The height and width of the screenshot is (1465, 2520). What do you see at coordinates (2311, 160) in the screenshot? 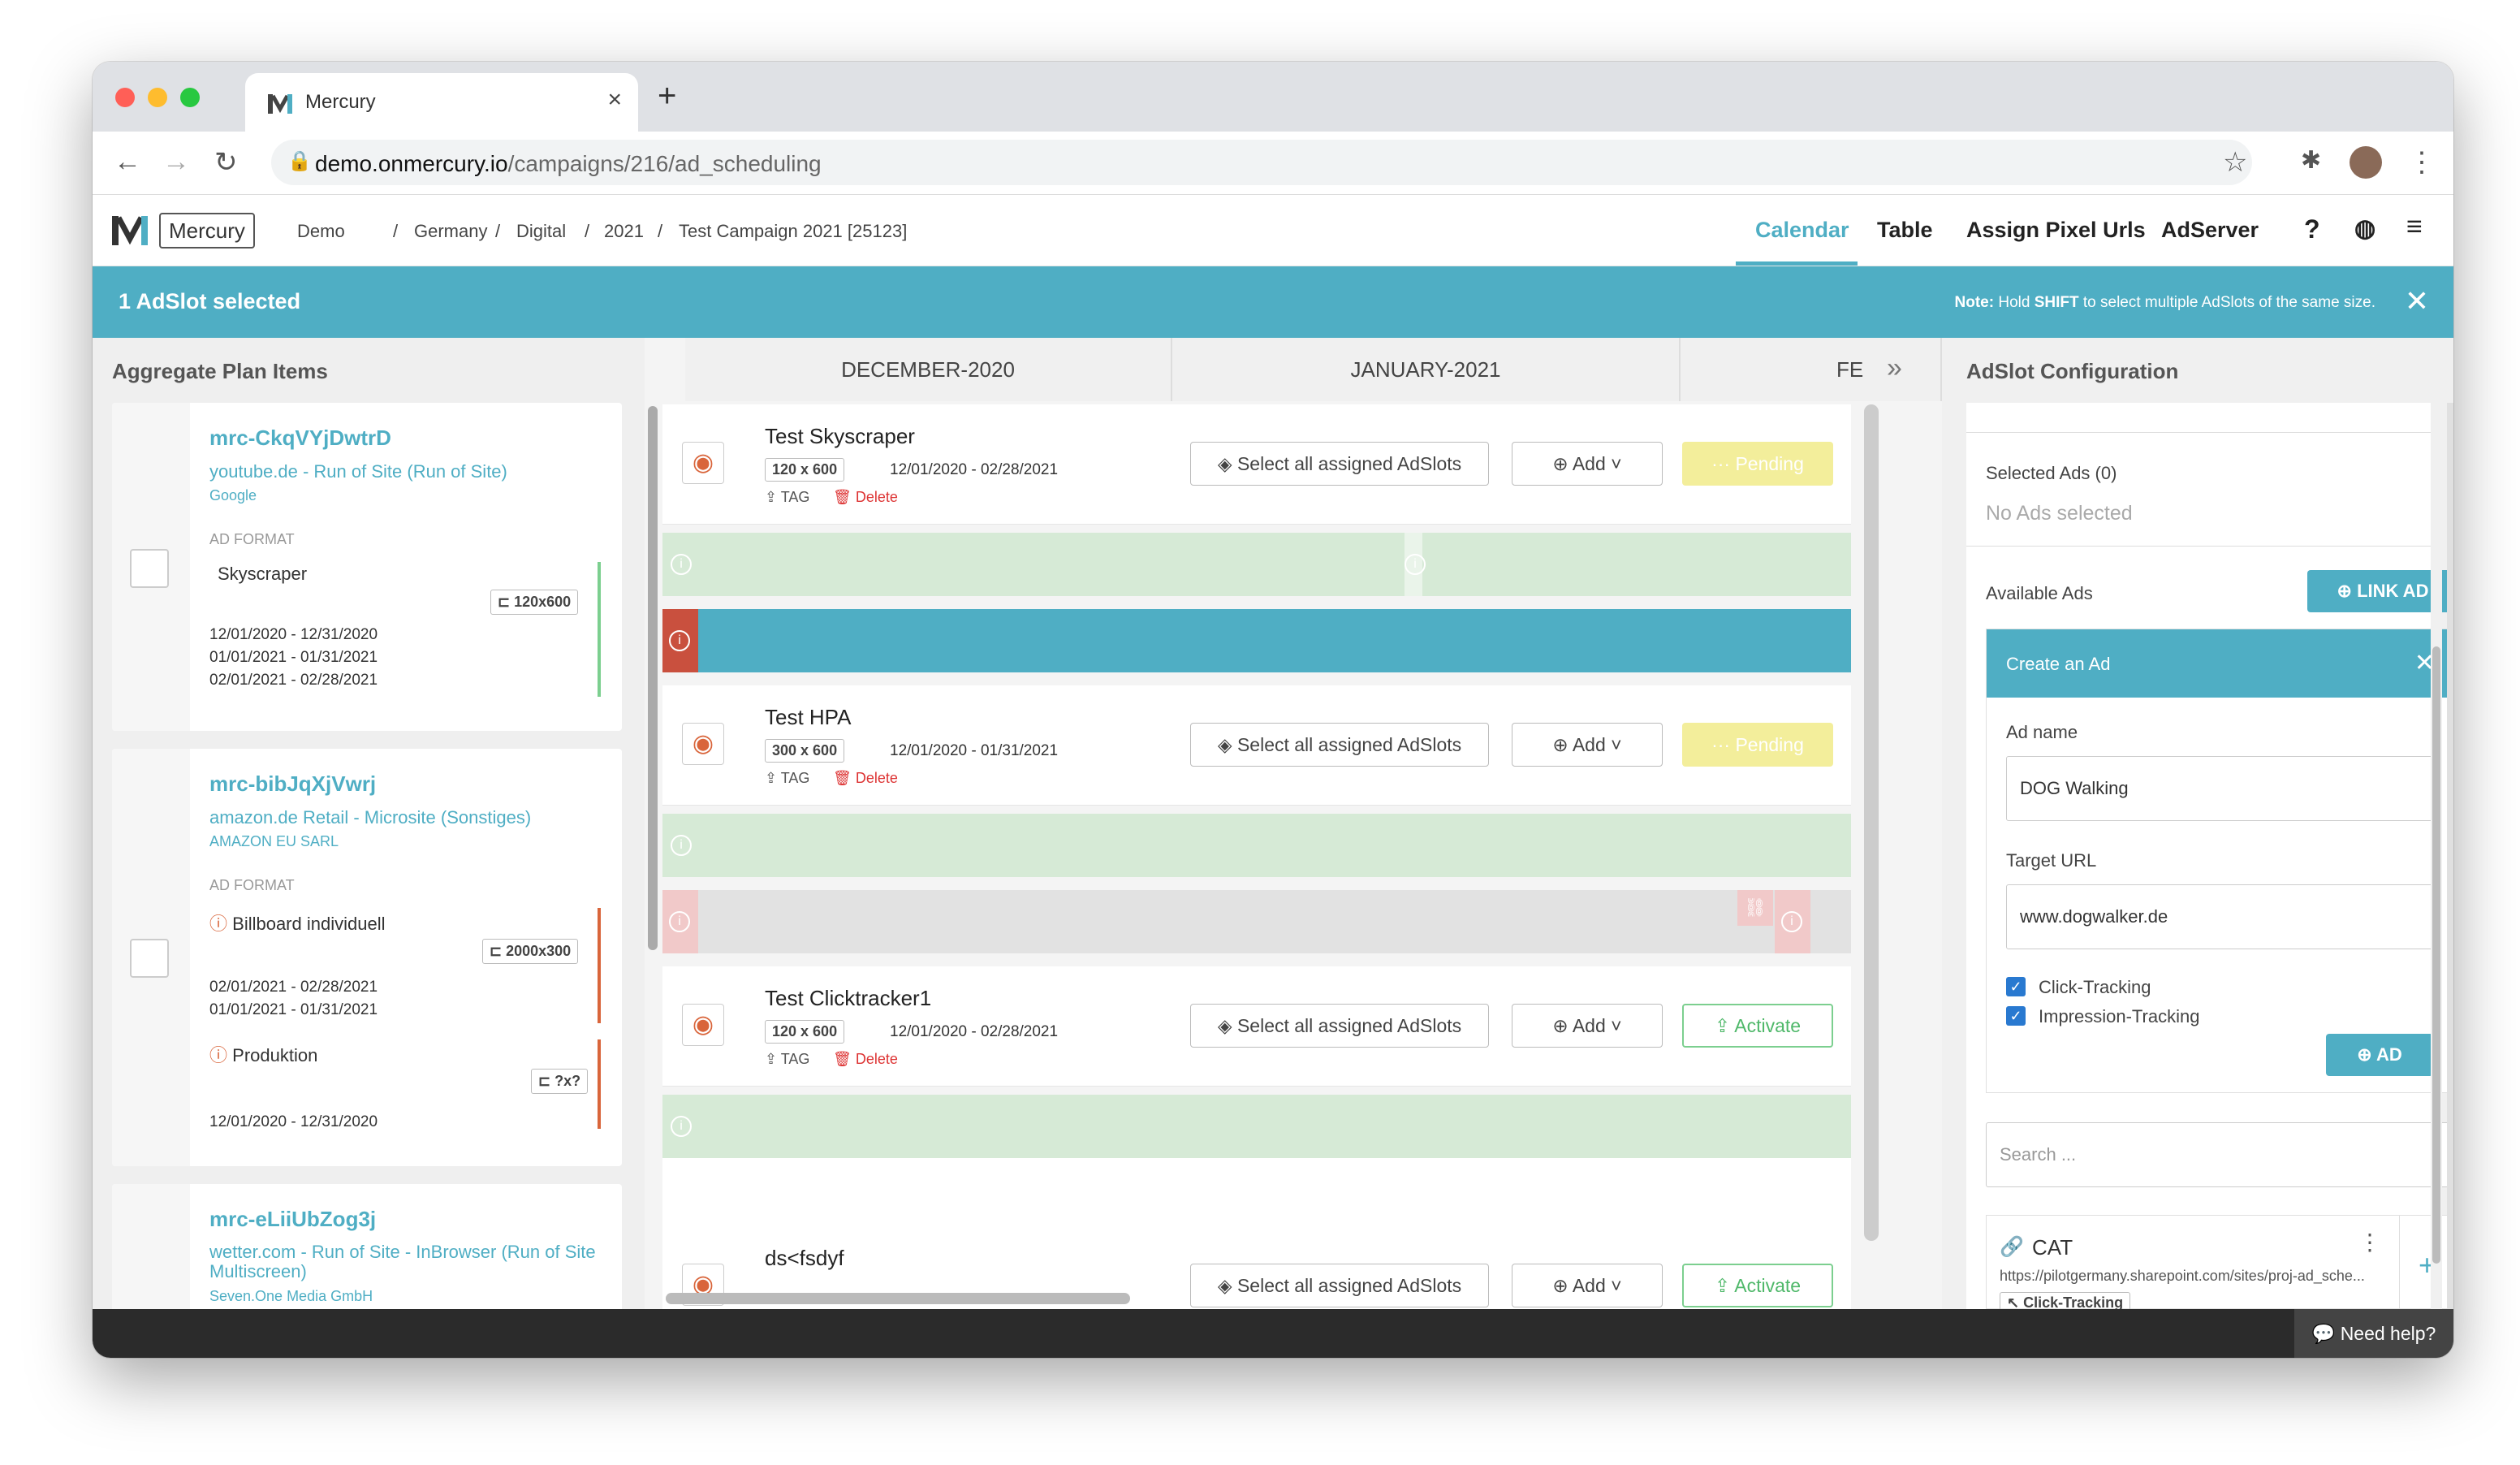
I see `extensions-icon: ✱` at bounding box center [2311, 160].